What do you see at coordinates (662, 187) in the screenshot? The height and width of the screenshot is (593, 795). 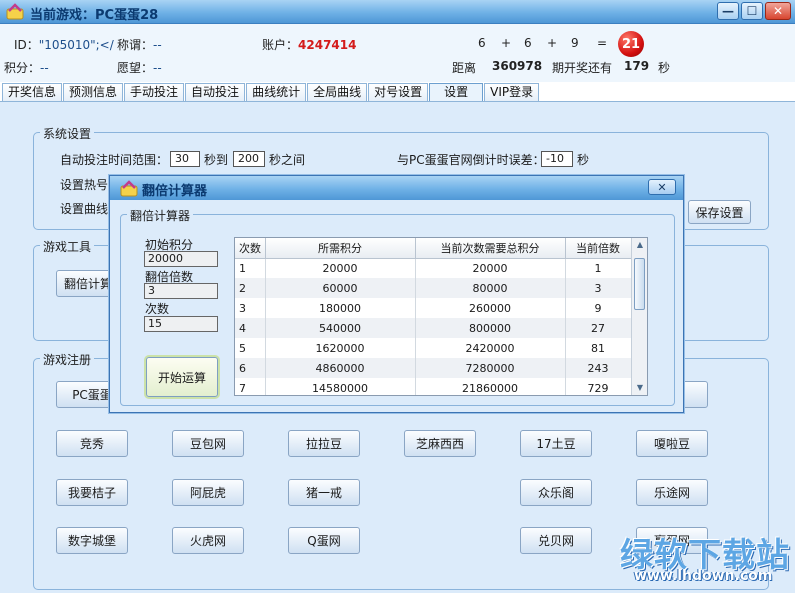 I see `dialog-close-button: ✕` at bounding box center [662, 187].